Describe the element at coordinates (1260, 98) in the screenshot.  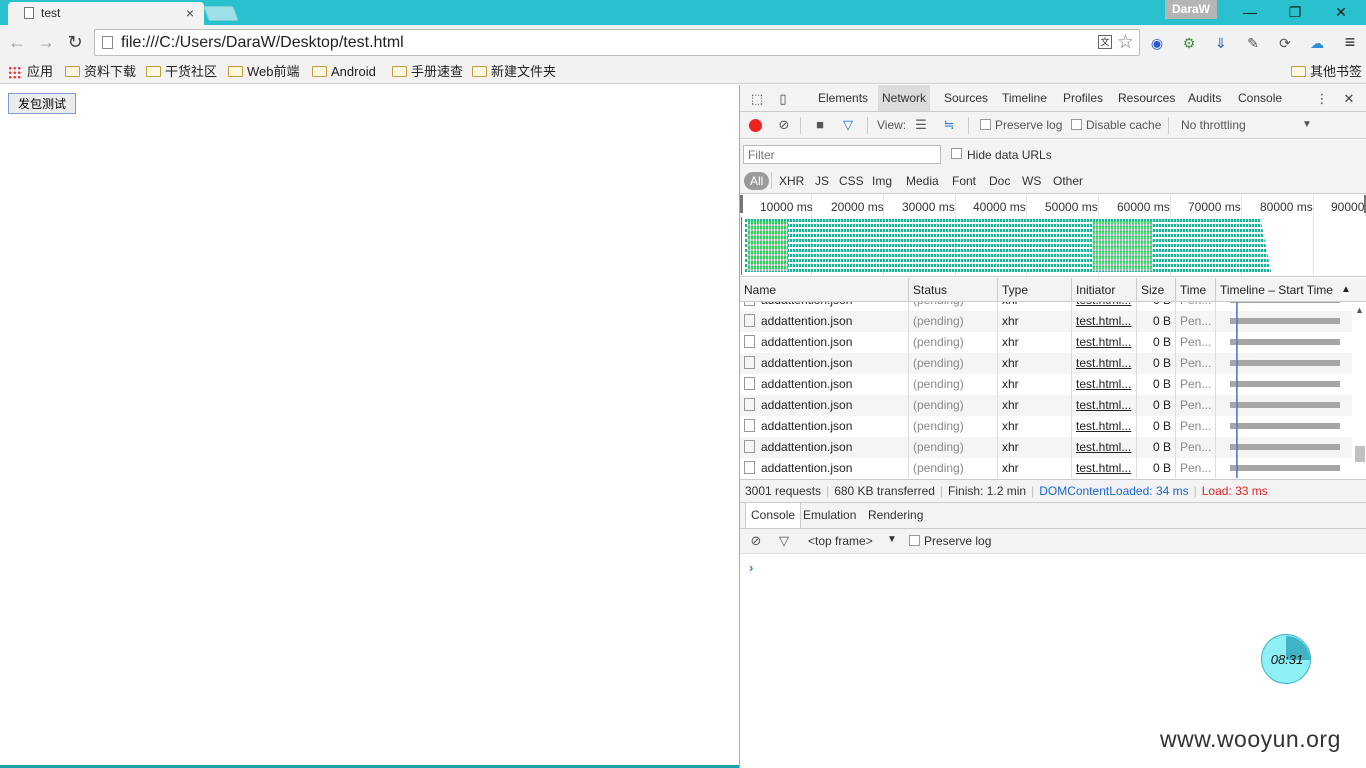
I see `tab-console: Console` at that location.